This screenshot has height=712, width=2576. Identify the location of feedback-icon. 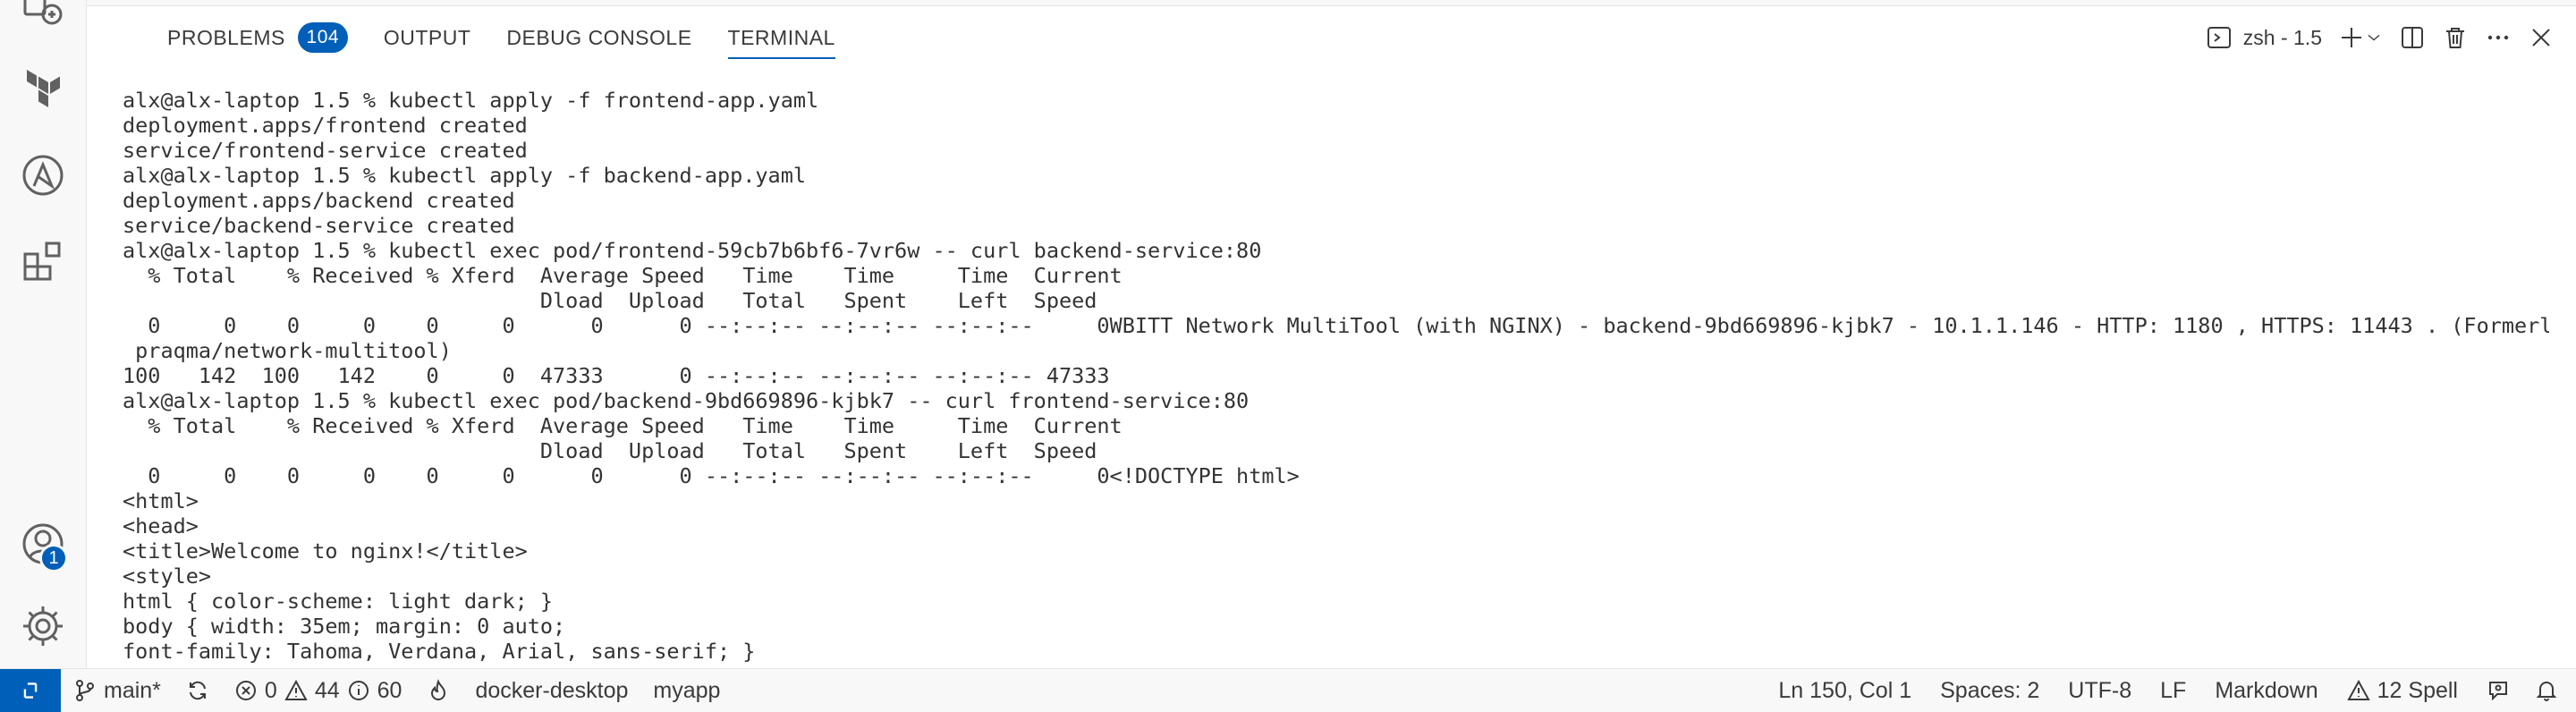
(2498, 691).